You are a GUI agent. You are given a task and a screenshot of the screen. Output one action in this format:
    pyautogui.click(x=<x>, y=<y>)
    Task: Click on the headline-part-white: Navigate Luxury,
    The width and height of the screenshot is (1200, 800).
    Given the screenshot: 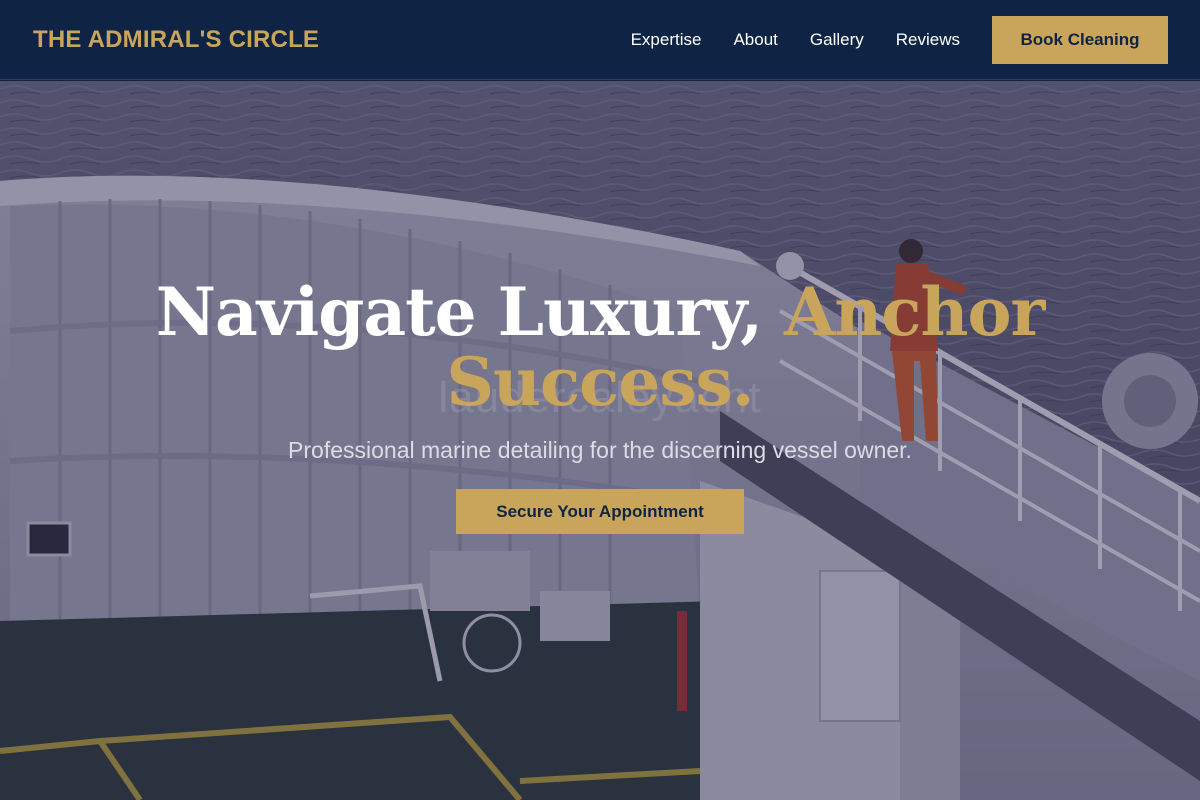 What is the action you would take?
    pyautogui.click(x=470, y=312)
    